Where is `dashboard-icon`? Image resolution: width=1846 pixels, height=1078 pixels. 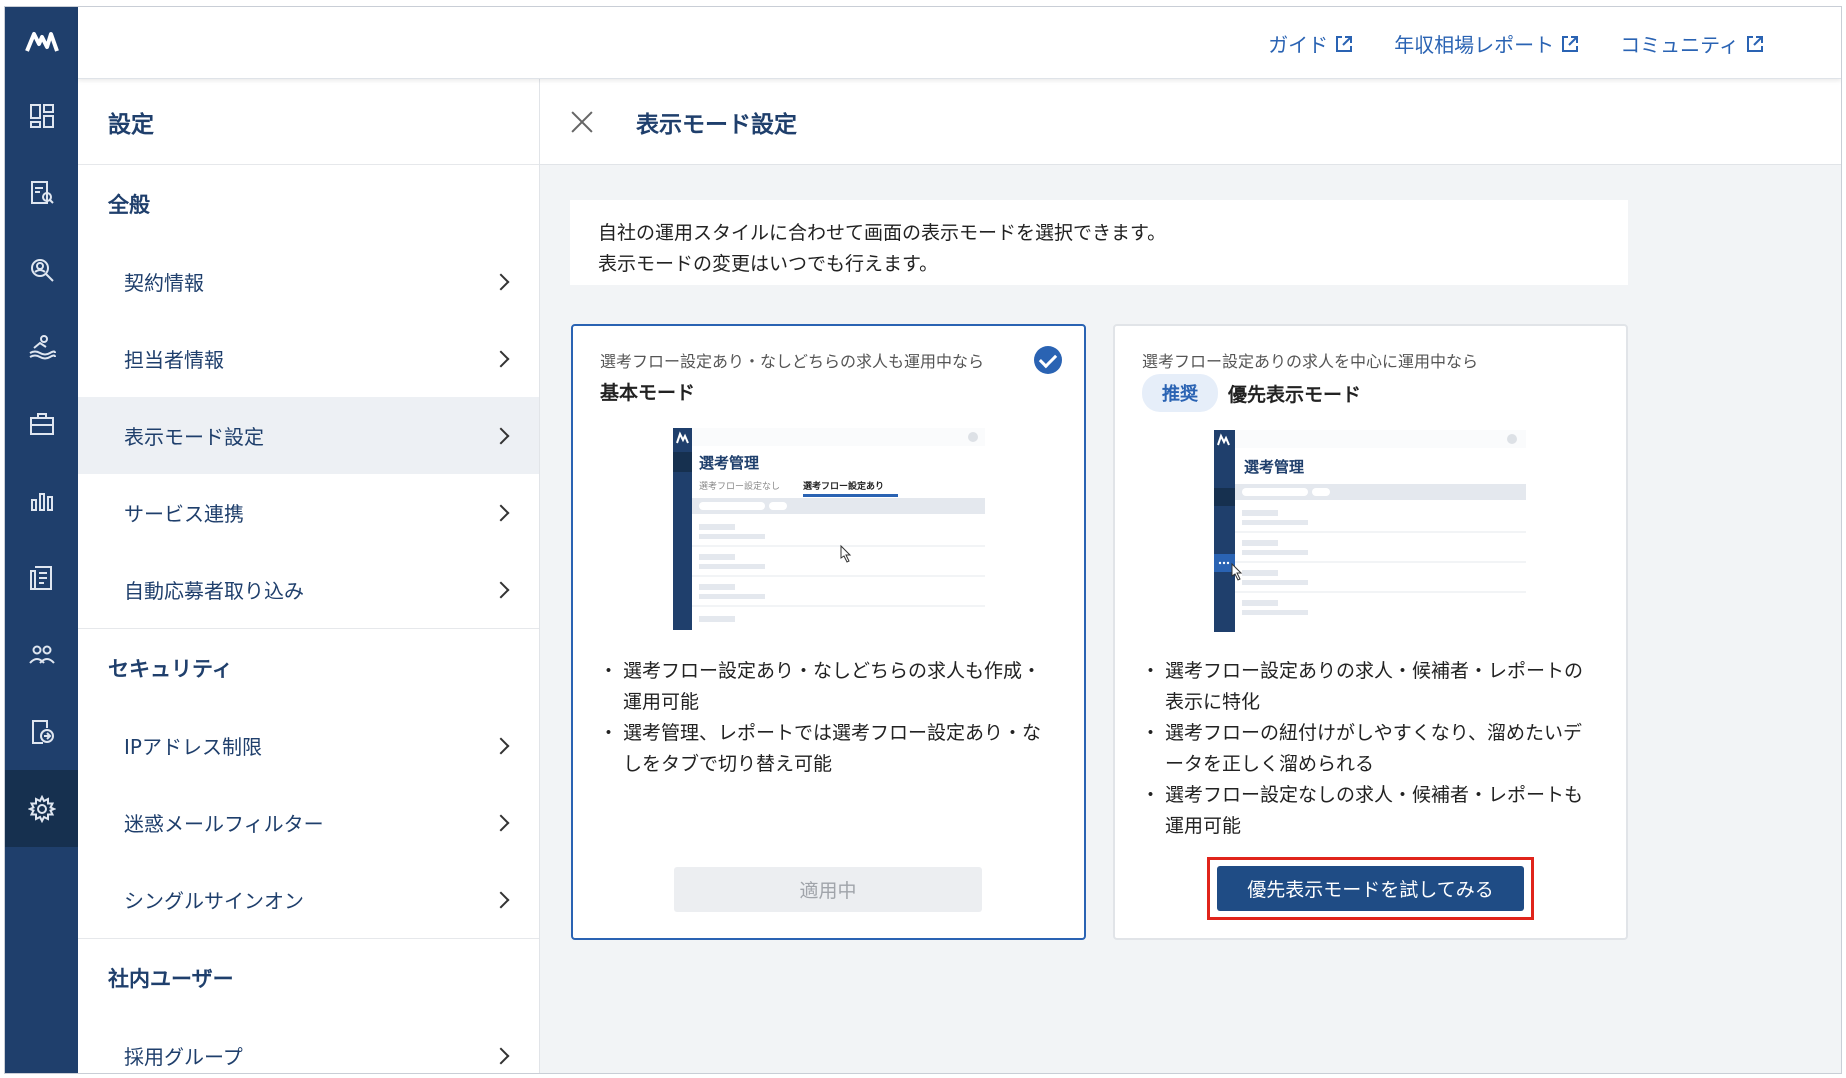
dashboard-icon is located at coordinates (41, 115).